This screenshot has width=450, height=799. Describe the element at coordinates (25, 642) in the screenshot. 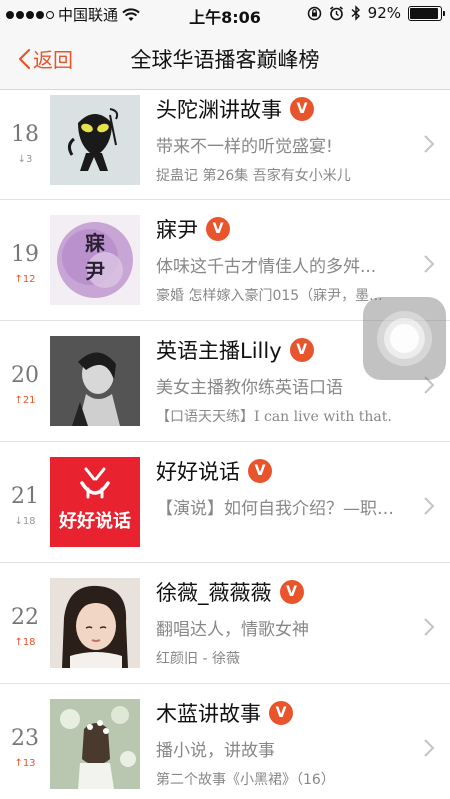

I see `rank-trend: ↑18` at that location.